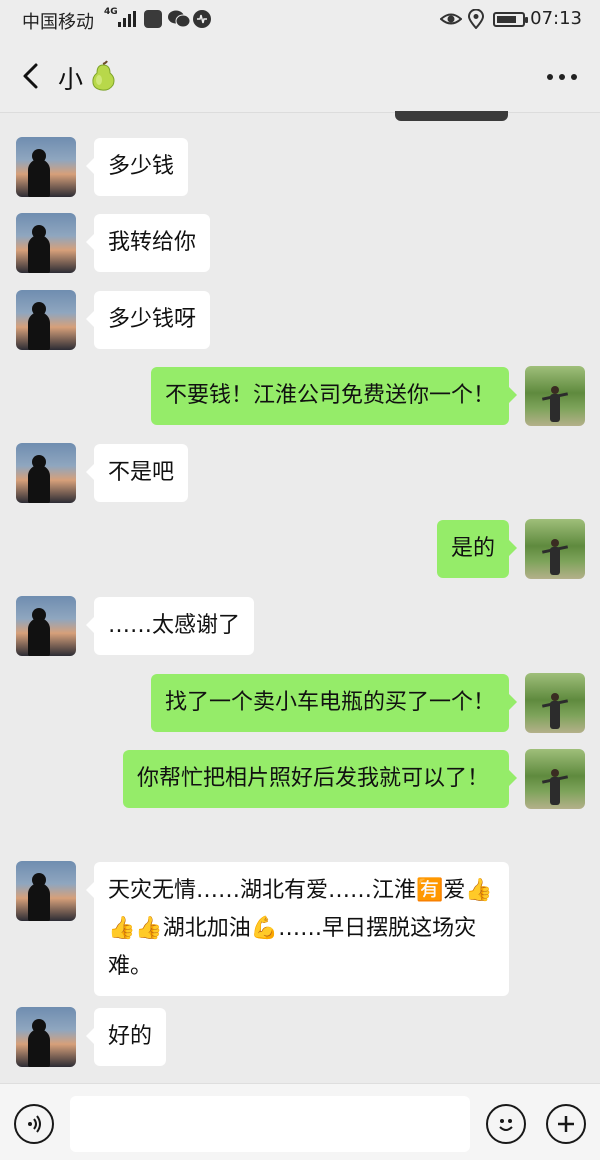 The height and width of the screenshot is (1160, 600). What do you see at coordinates (170, 626) in the screenshot?
I see `message-bubble-incoming: ……太感谢了` at bounding box center [170, 626].